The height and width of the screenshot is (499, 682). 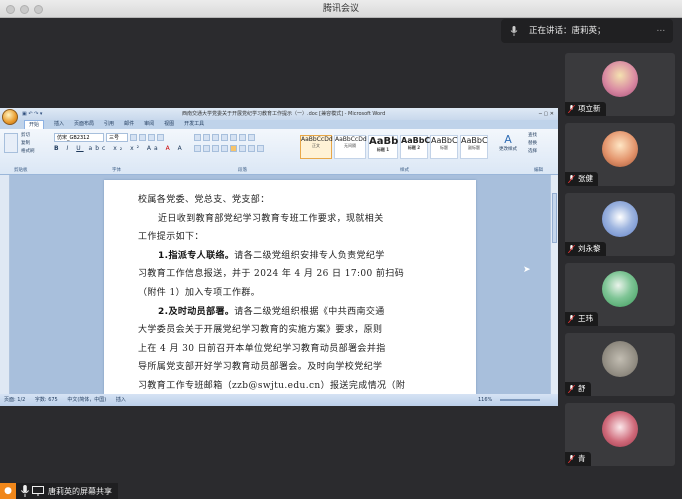 I want to click on vertical-scrollbar, so click(x=554, y=284).